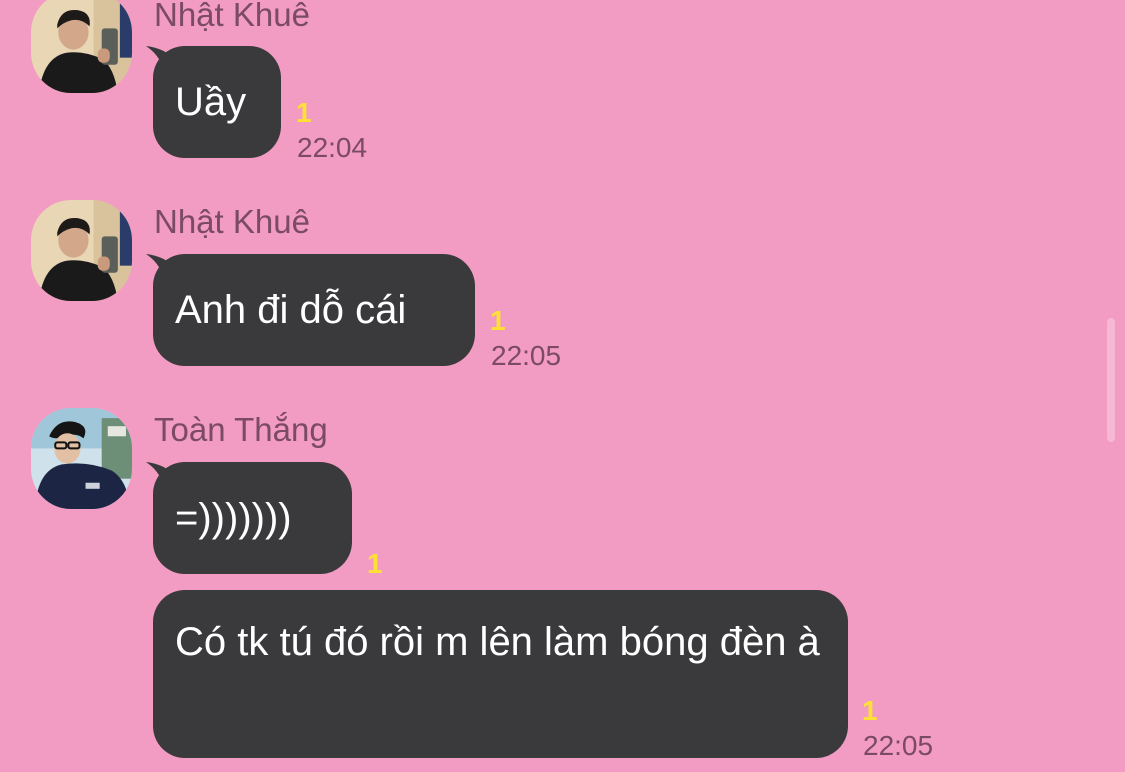 Image resolution: width=1125 pixels, height=772 pixels. Describe the element at coordinates (241, 429) in the screenshot. I see `sender-name: Toàn Thắng` at that location.